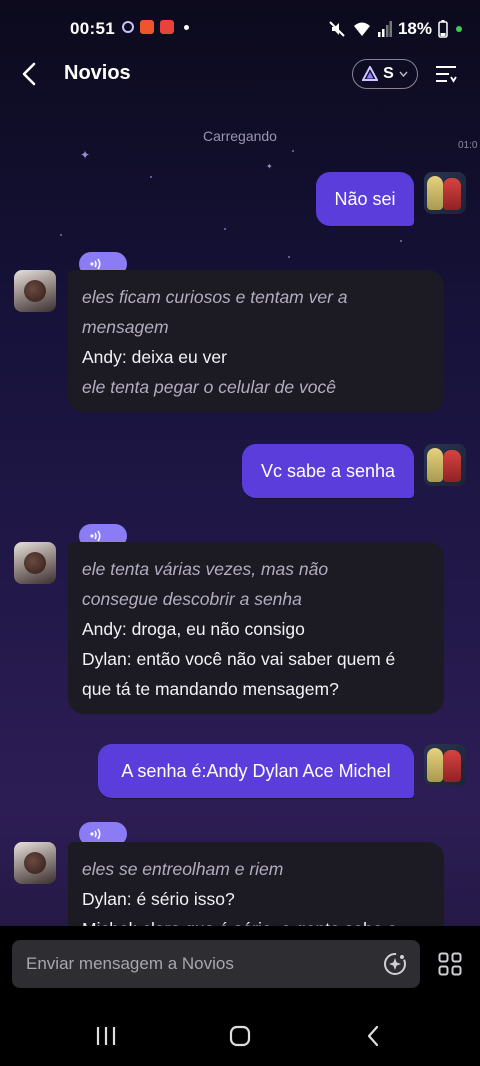 This screenshot has height=1066, width=480. Describe the element at coordinates (240, 136) in the screenshot. I see `loading-indicator-text: Carregando` at that location.